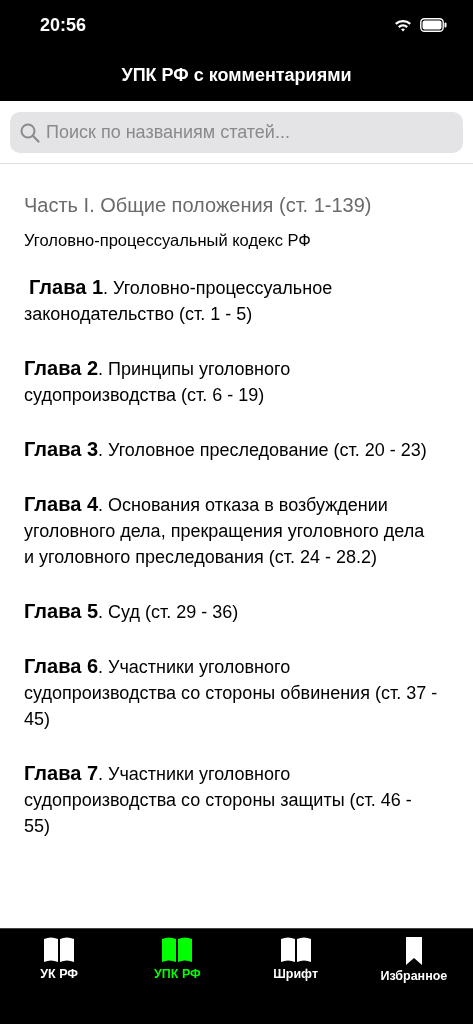 The width and height of the screenshot is (473, 1024). I want to click on chapter-item: Глава 5. Суд (ст. 29 - 36), so click(231, 611).